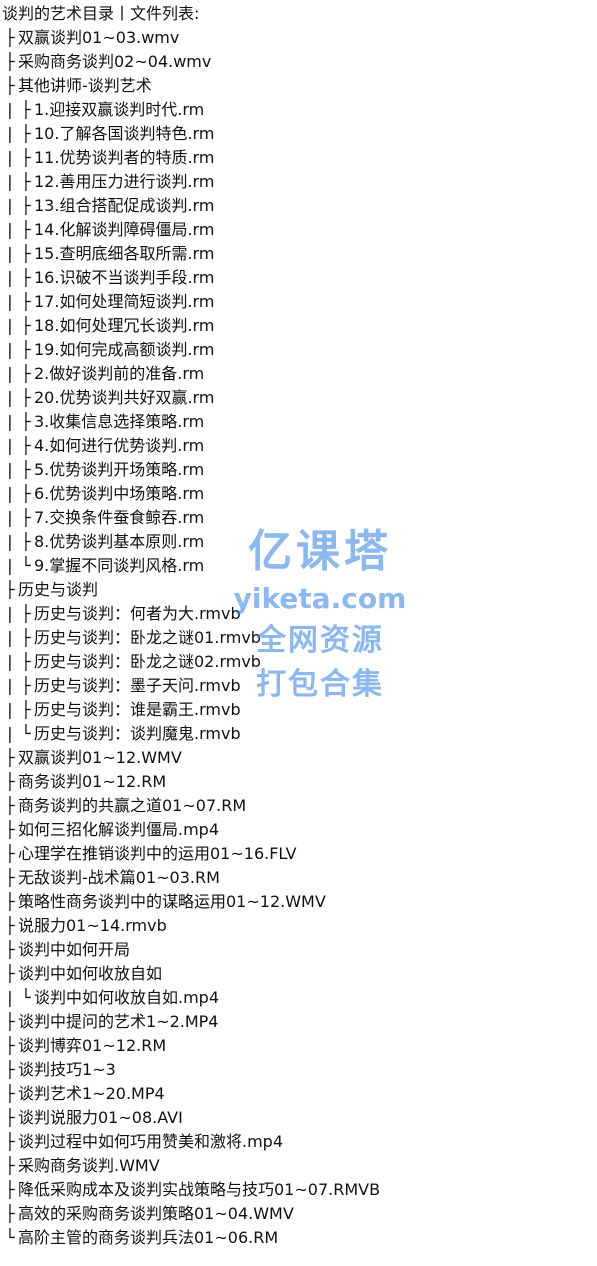 This screenshot has width=597, height=1266. Describe the element at coordinates (297, 326) in the screenshot. I see `tree-child-entry: | ├ 18.如何处理冗长谈判.rm` at that location.